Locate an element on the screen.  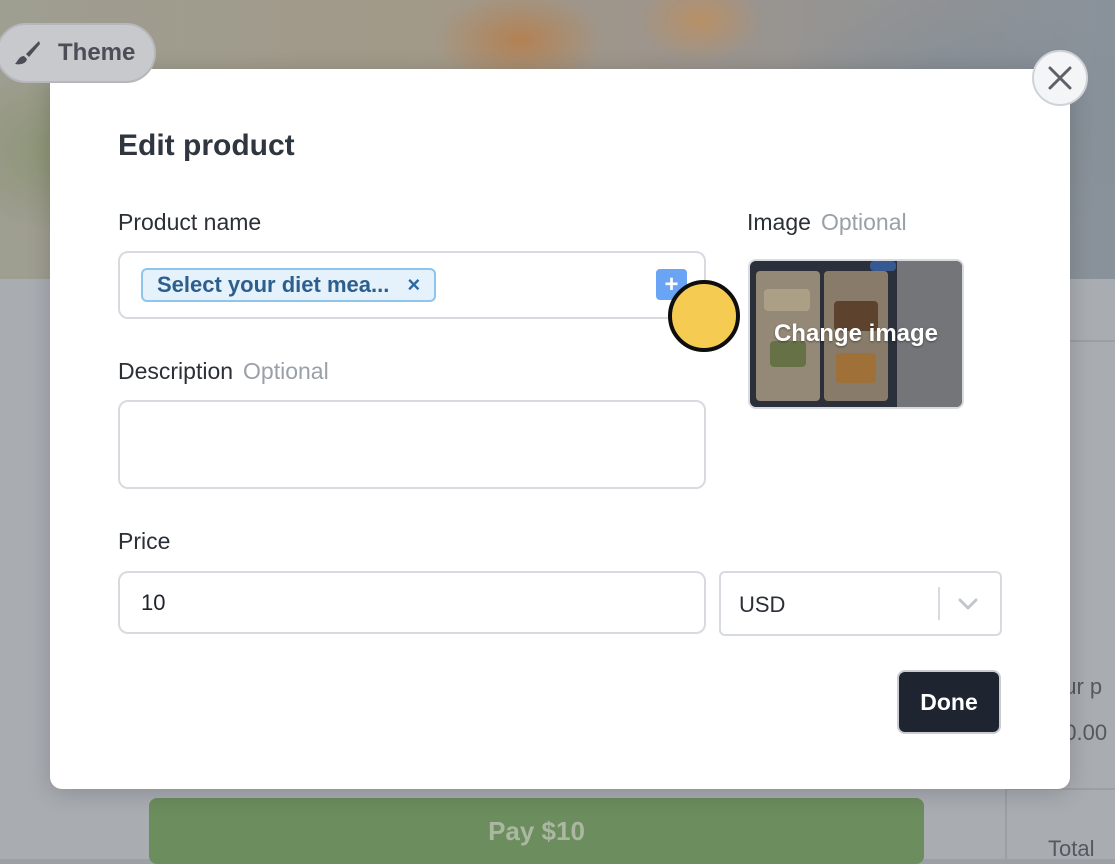
product-name-label-text: Product name is located at coordinates (190, 222).